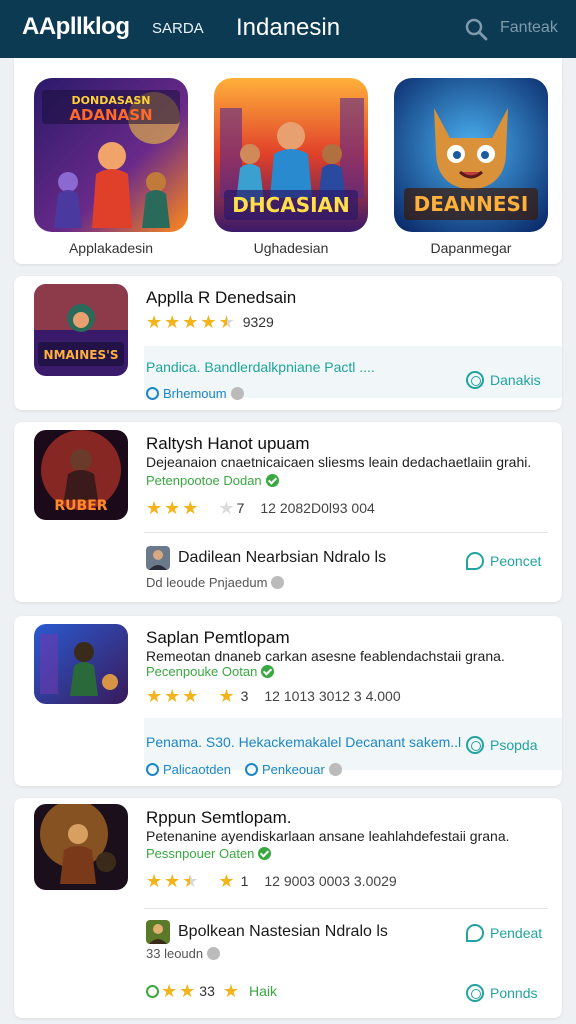  I want to click on app-title: Applla R Denedsain, so click(221, 298).